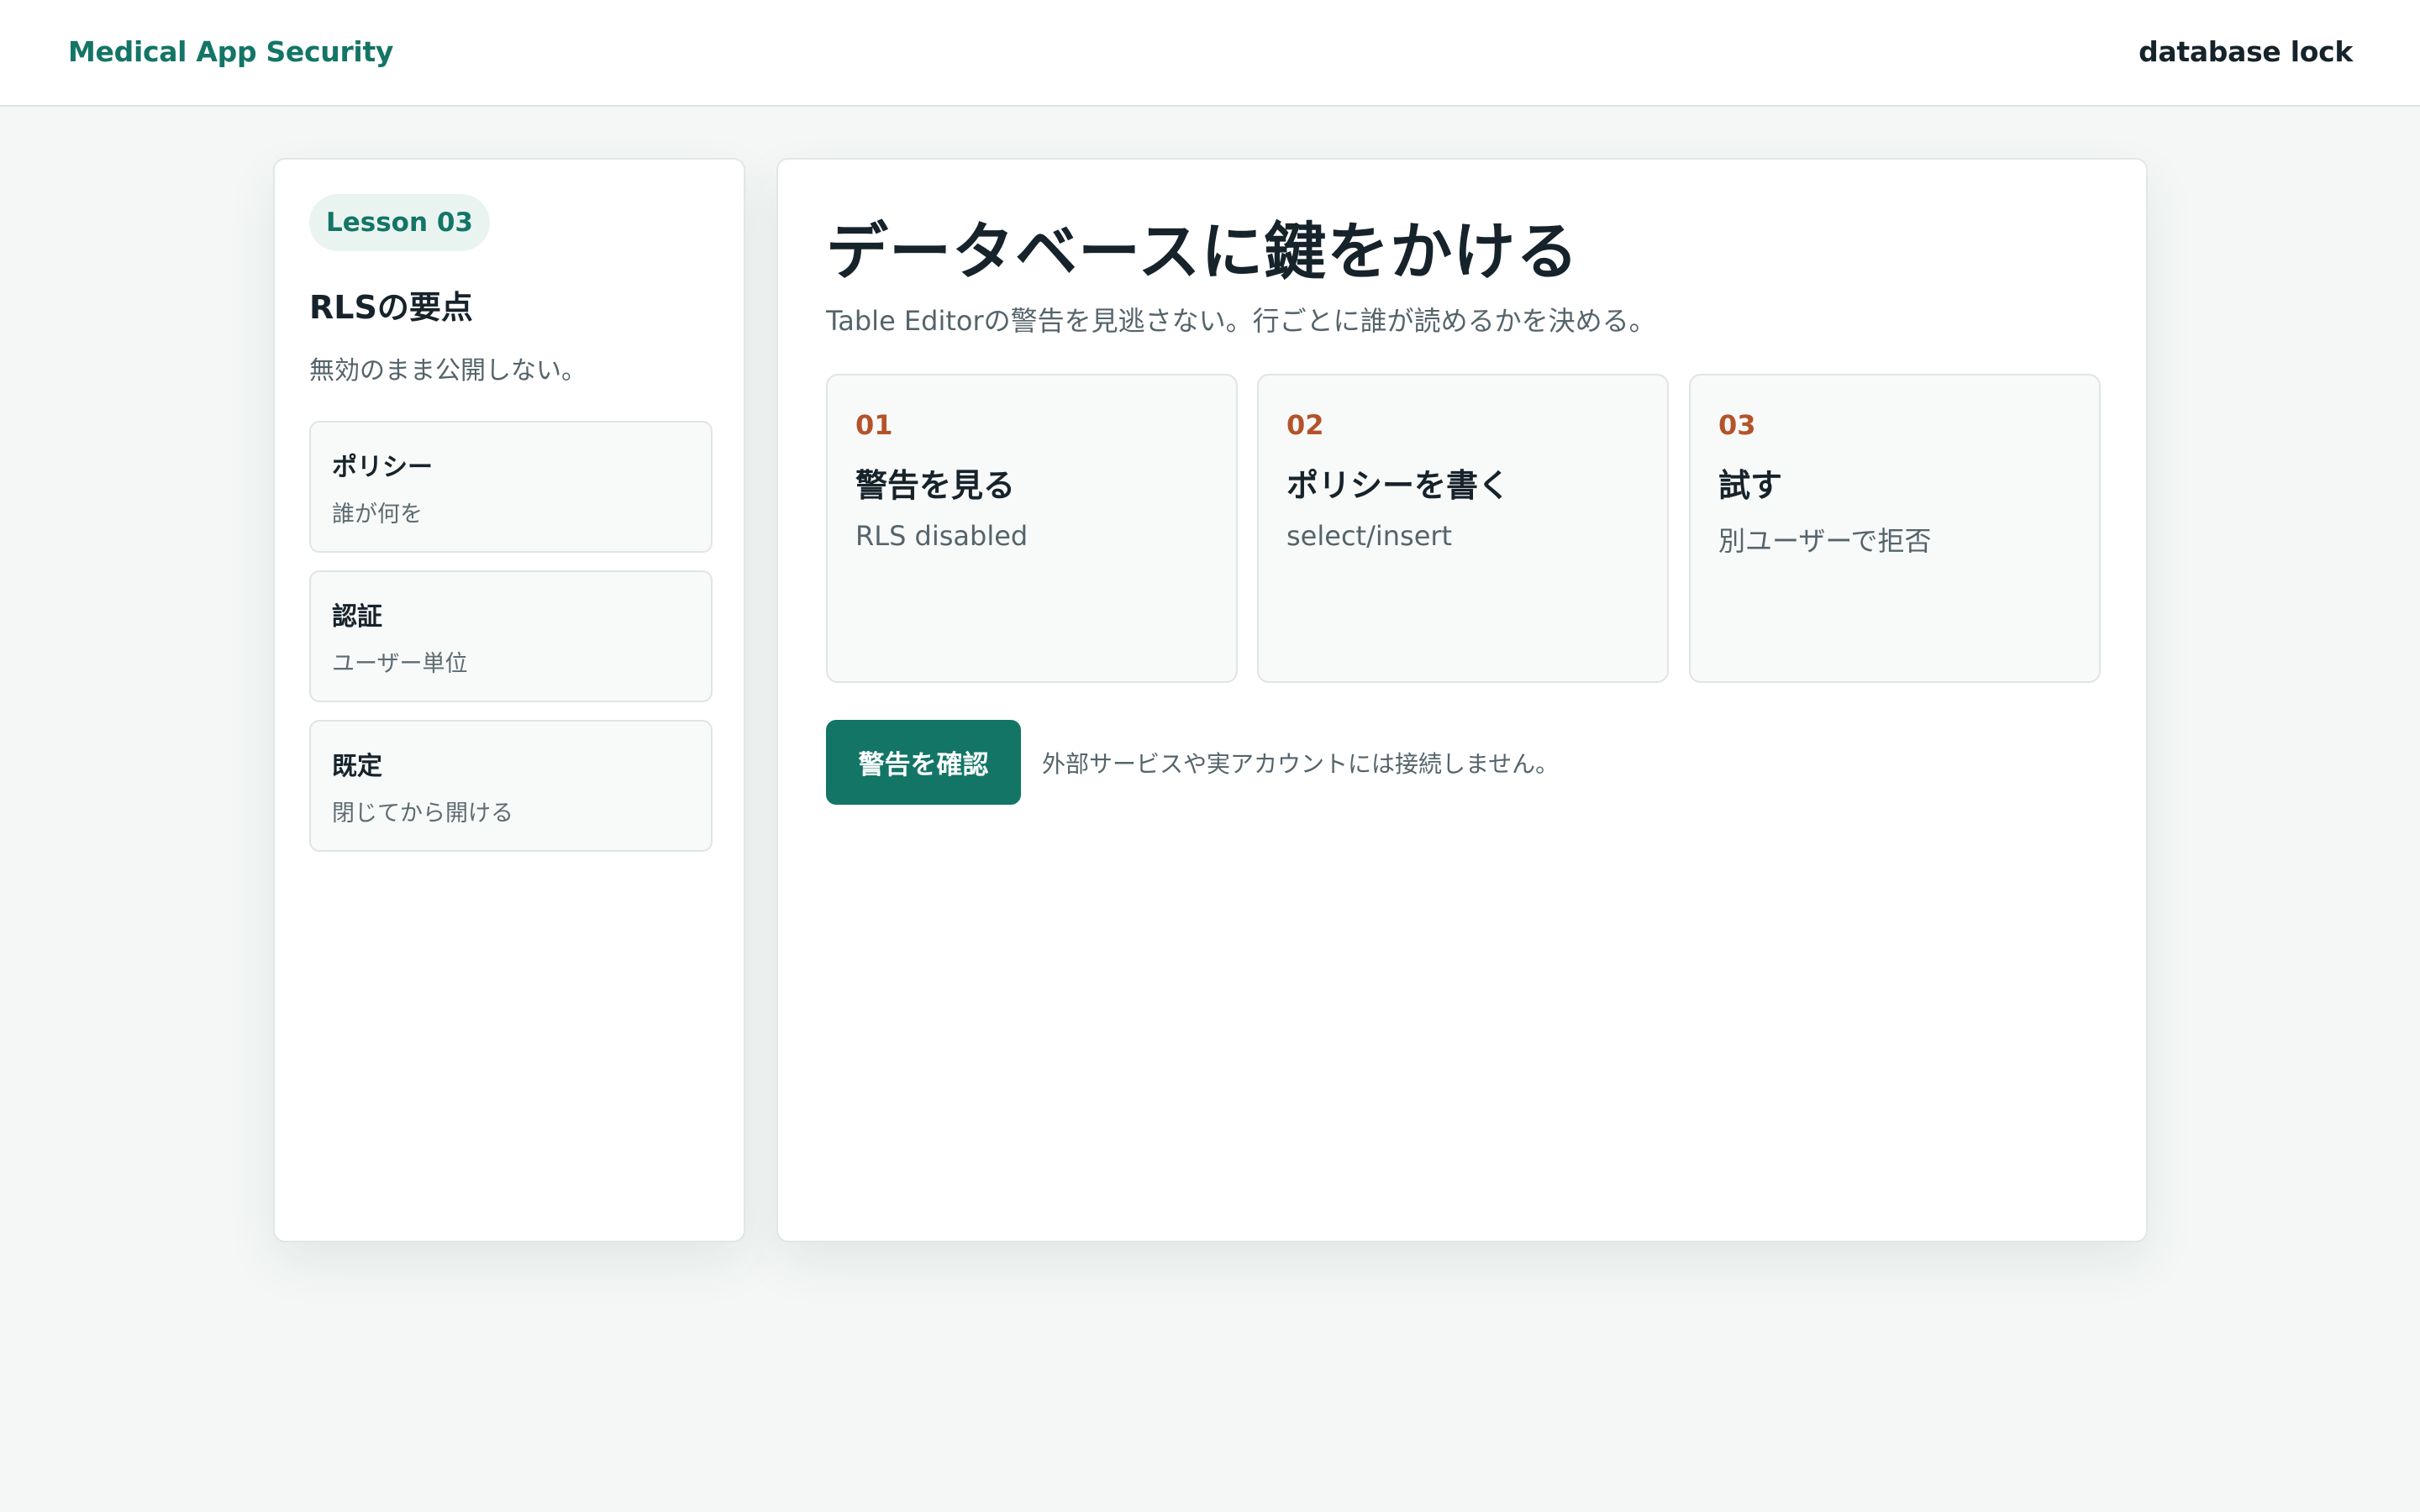 Image resolution: width=2420 pixels, height=1512 pixels. Describe the element at coordinates (941, 536) in the screenshot. I see `step-subtitle: RLS disabled` at that location.